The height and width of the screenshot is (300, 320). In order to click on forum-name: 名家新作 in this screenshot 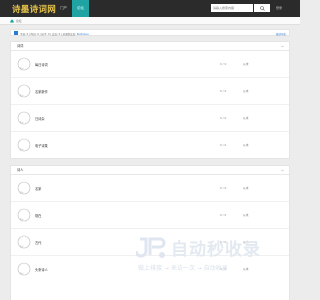, I will do `click(41, 91)`.